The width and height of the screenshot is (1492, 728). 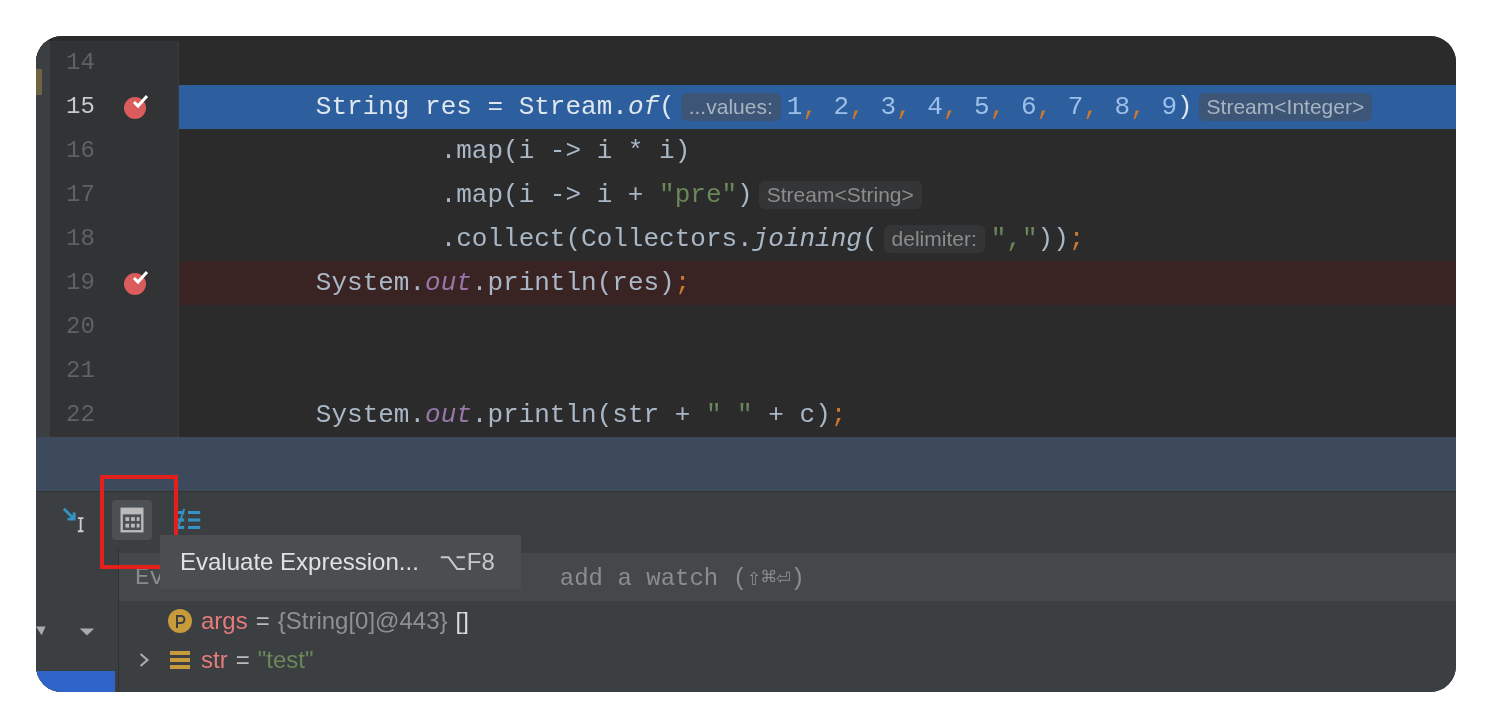 What do you see at coordinates (214, 659) in the screenshot?
I see `variable-name: str` at bounding box center [214, 659].